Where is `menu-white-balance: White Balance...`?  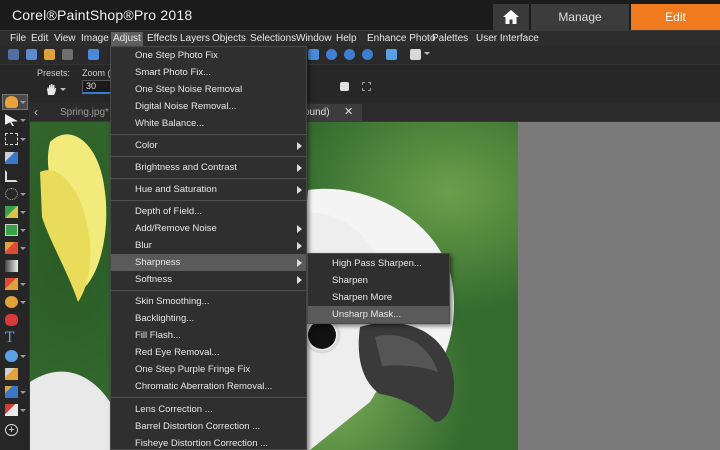
menu-white-balance: White Balance... is located at coordinates (208, 123).